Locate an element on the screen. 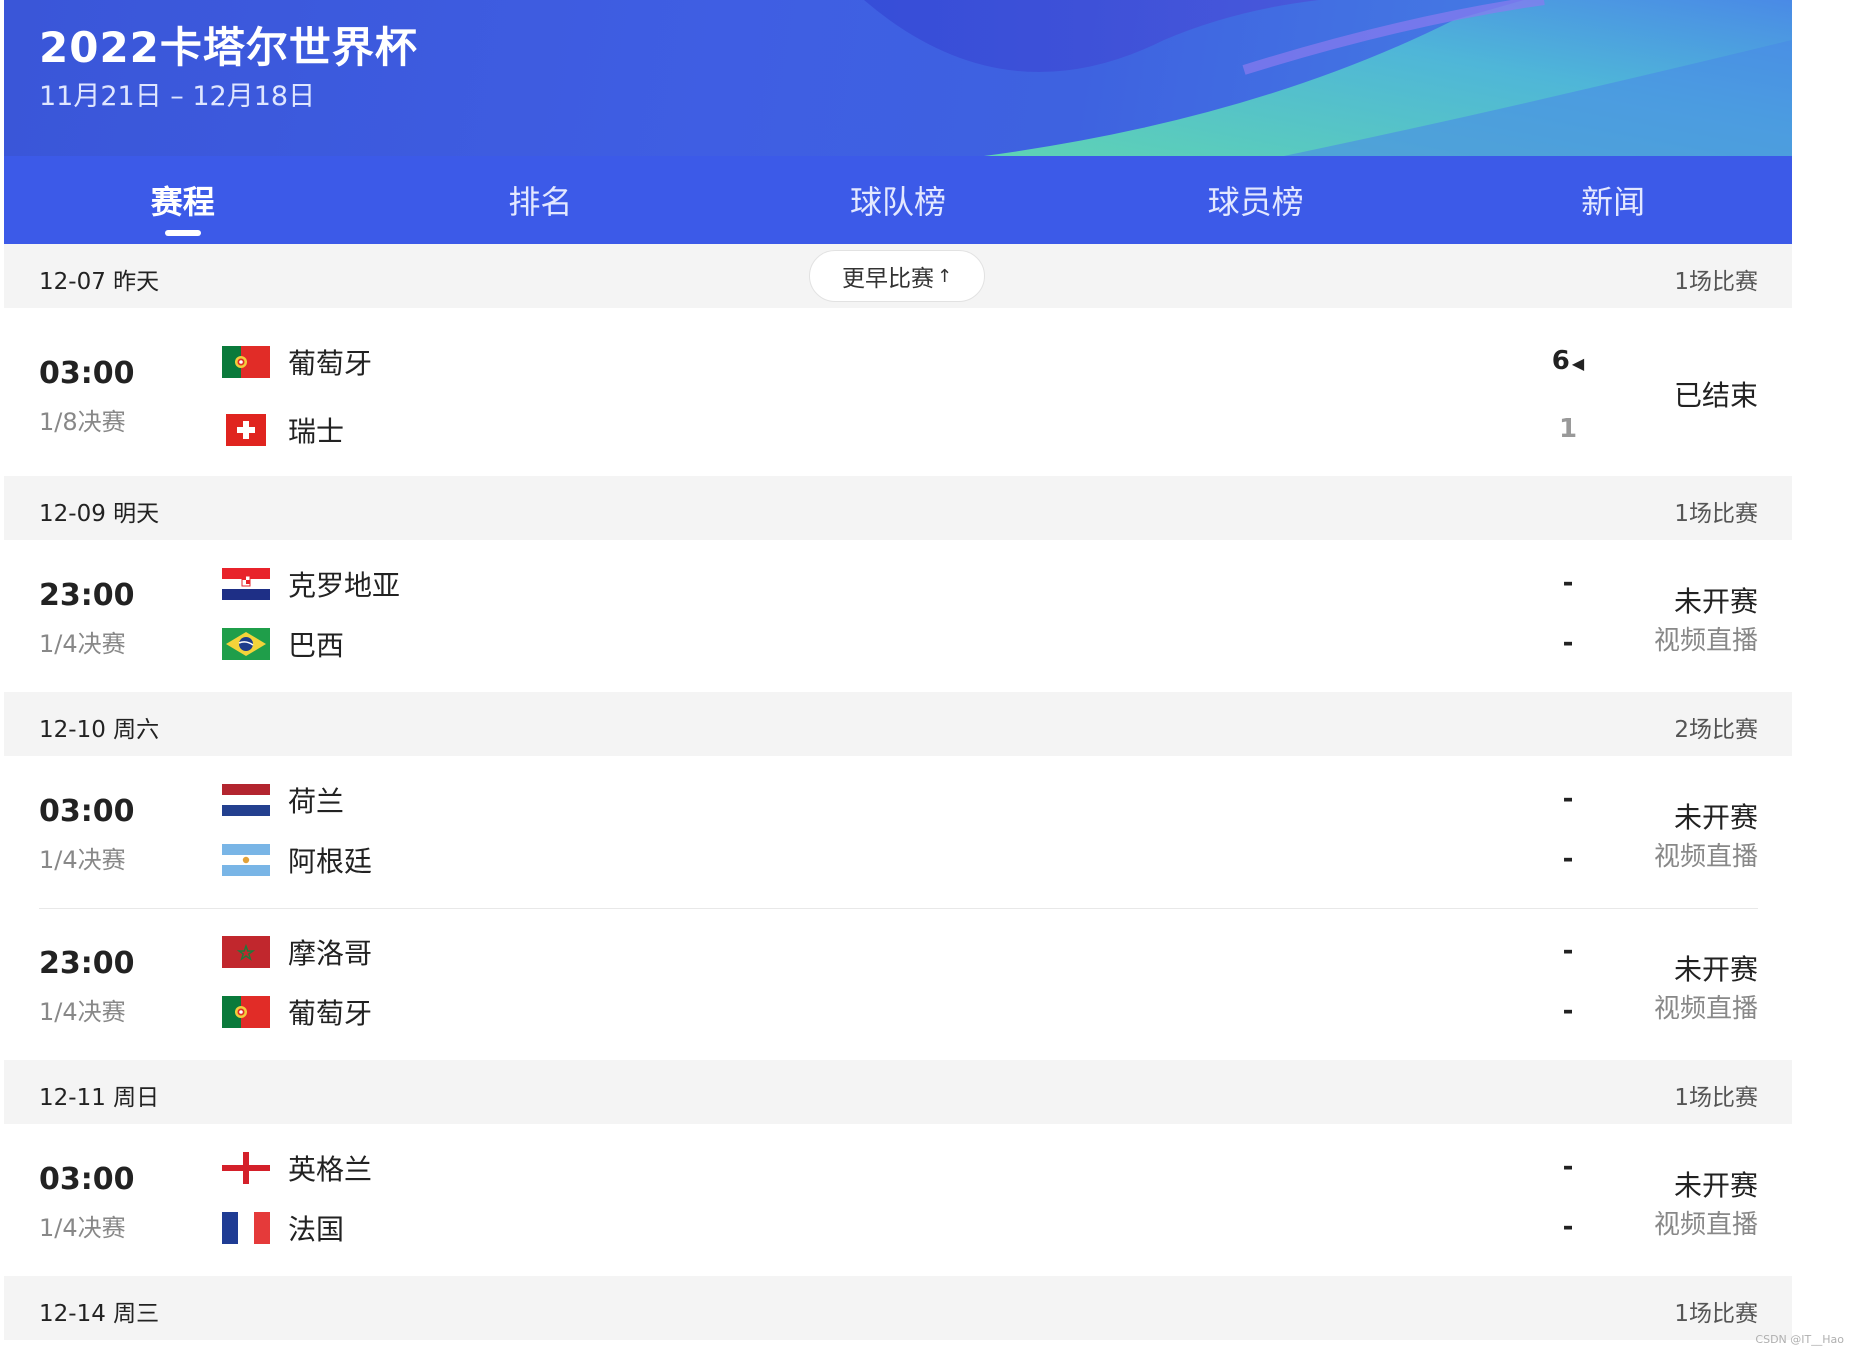 The width and height of the screenshot is (1850, 1356). day-label: 12-10 周六 is located at coordinates (99, 730).